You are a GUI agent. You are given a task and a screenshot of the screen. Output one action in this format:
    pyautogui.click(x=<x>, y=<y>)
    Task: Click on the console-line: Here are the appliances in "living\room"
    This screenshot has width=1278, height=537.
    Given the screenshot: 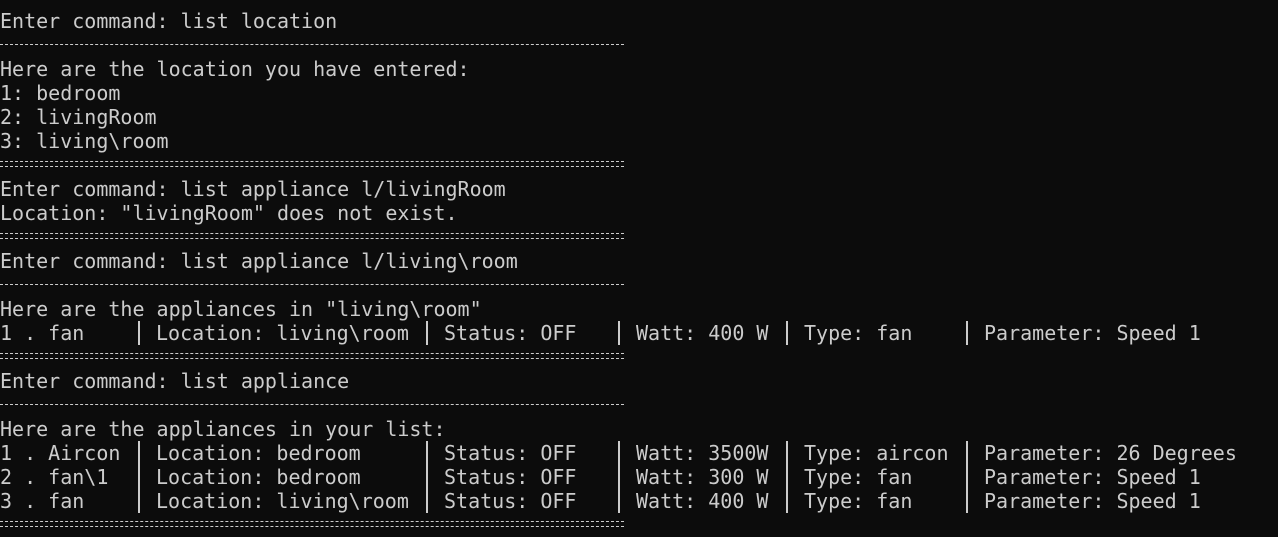 What is the action you would take?
    pyautogui.click(x=639, y=309)
    